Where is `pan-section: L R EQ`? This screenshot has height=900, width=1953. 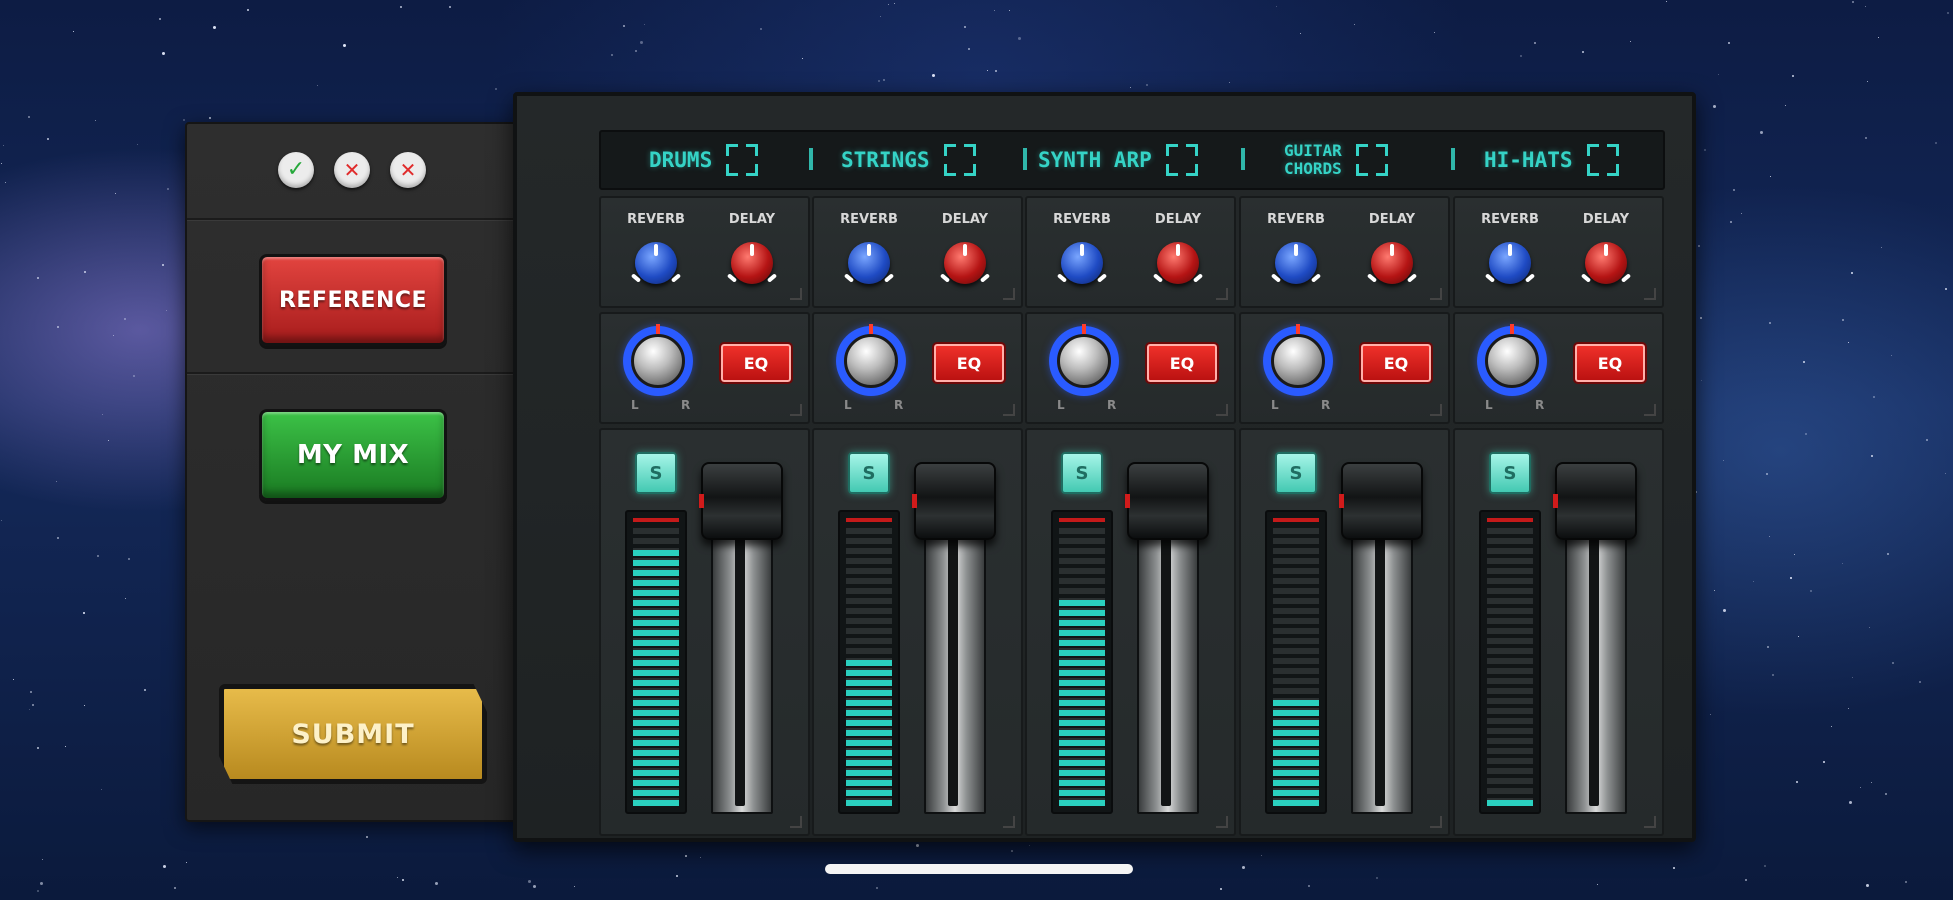 pan-section: L R EQ is located at coordinates (1344, 368).